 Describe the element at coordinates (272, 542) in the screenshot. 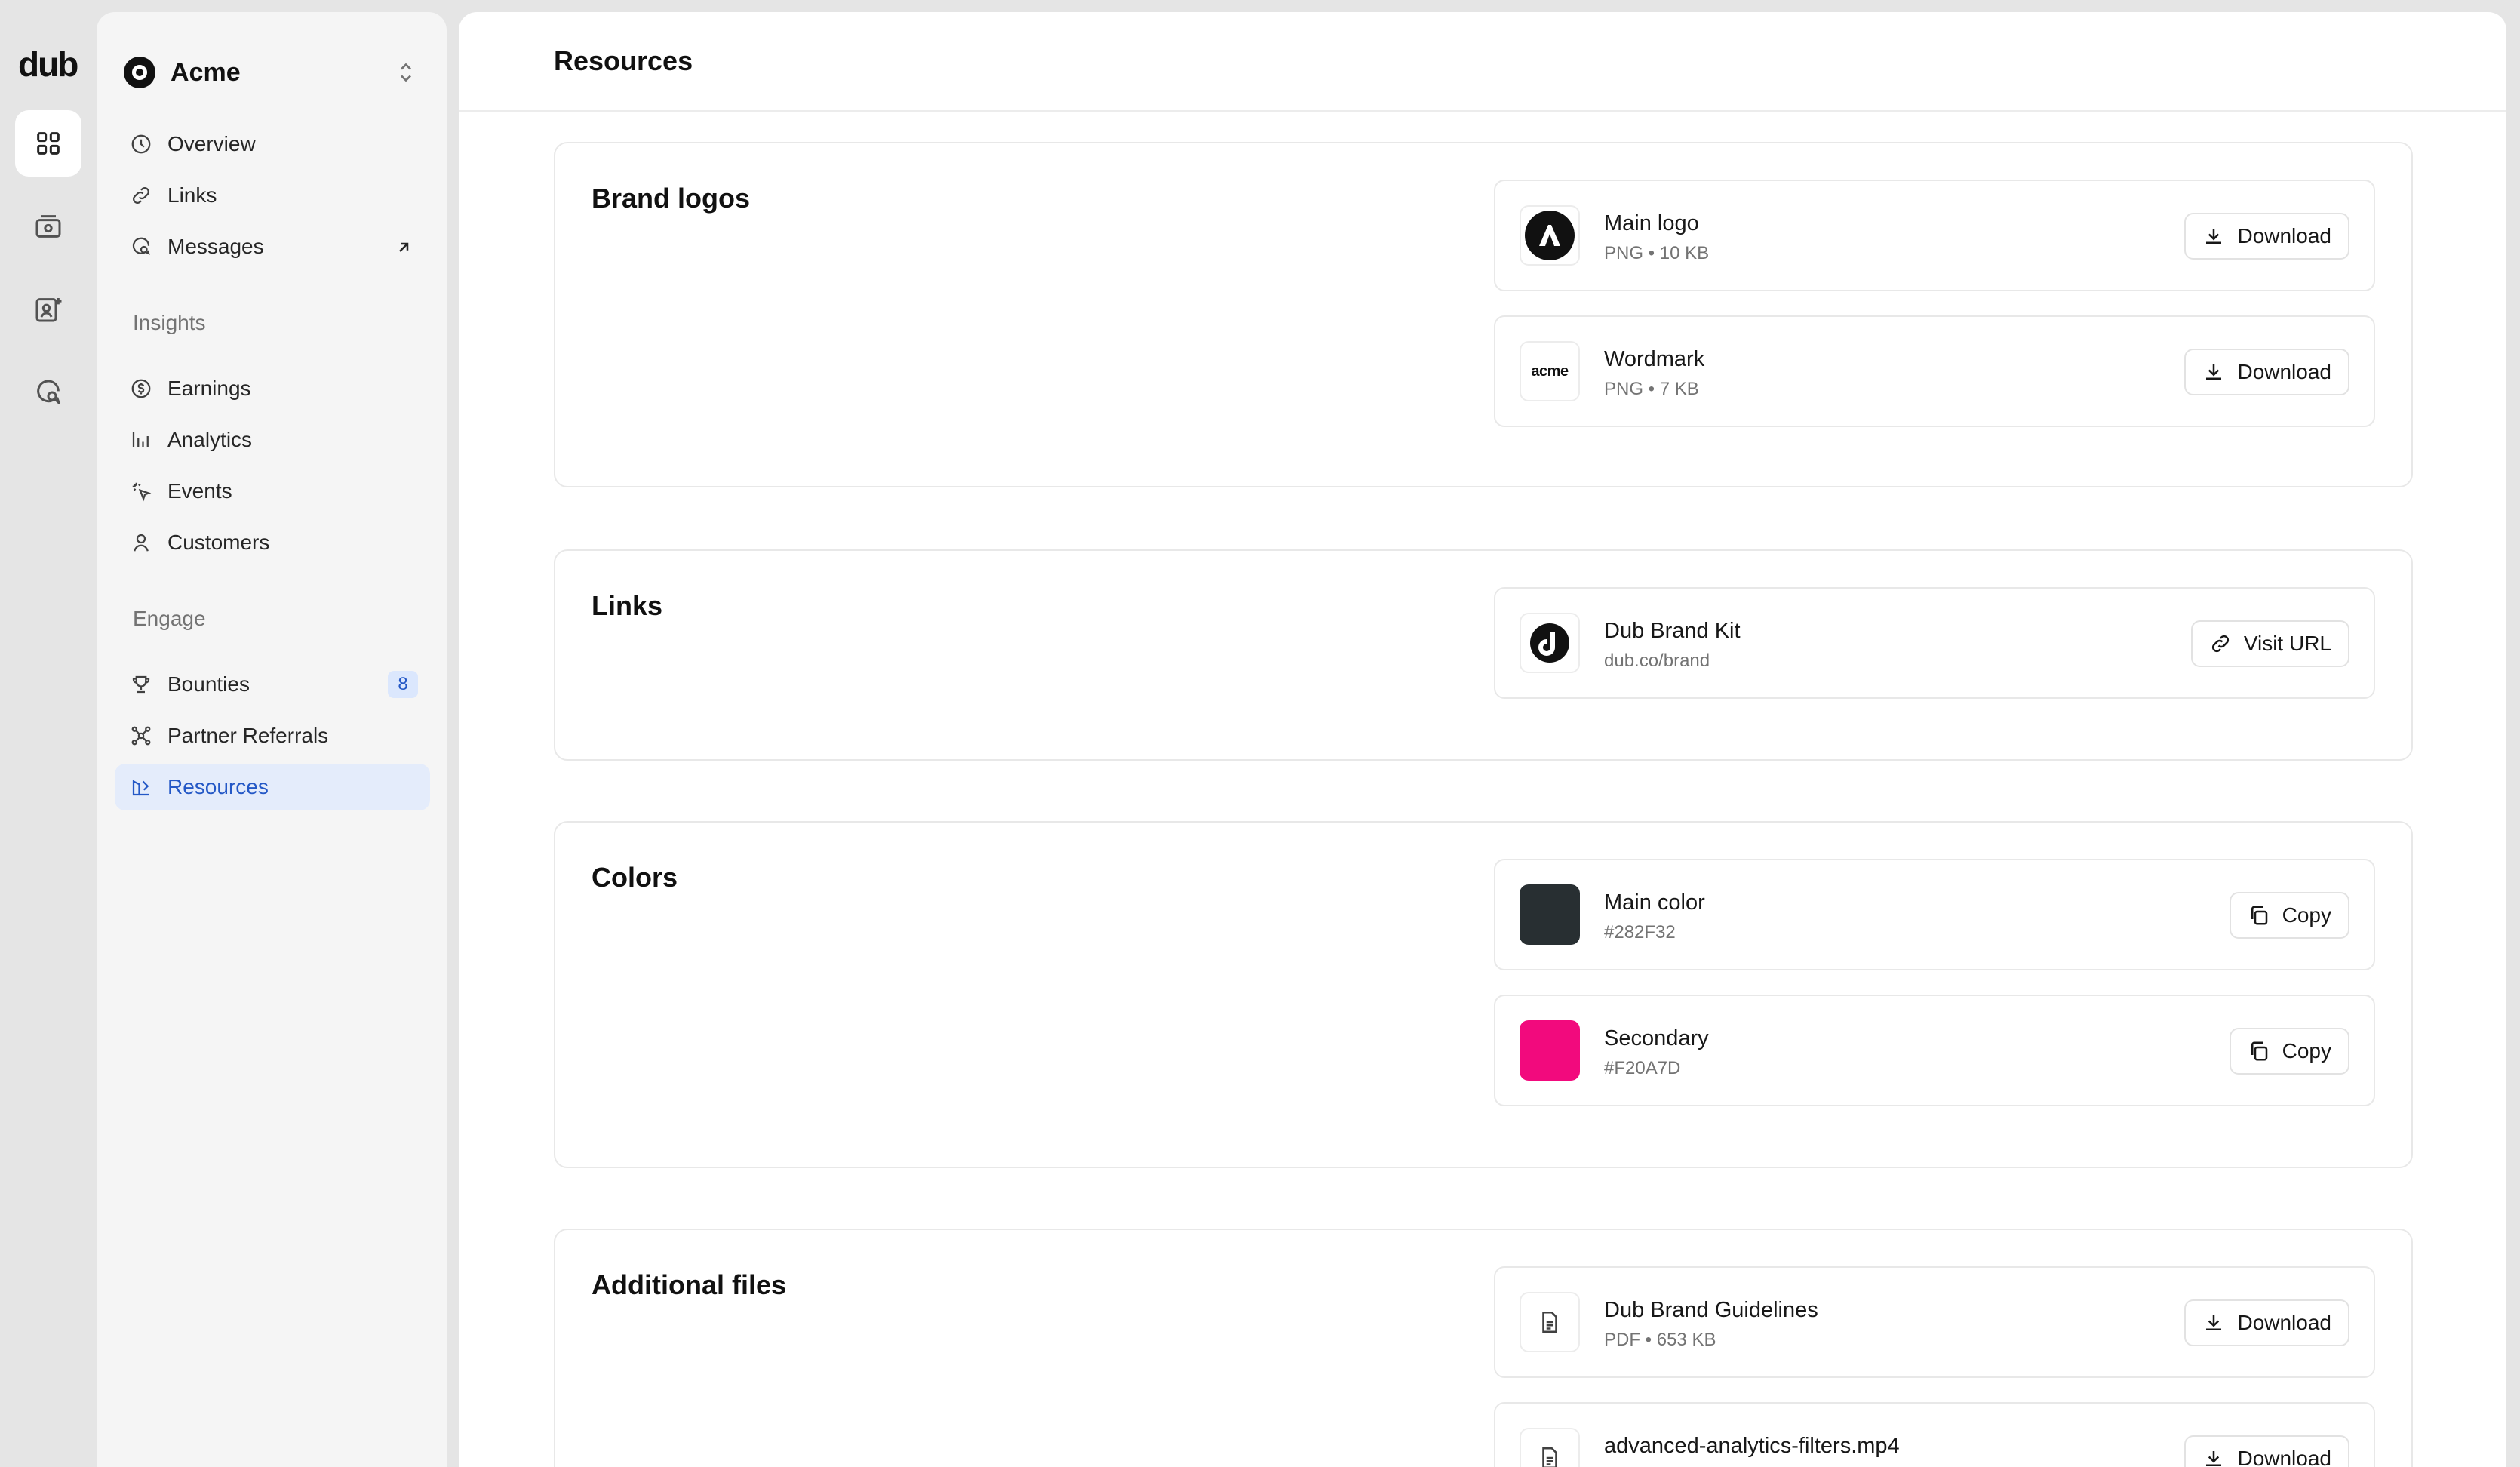

I see `nav-item-customers: Customers` at that location.